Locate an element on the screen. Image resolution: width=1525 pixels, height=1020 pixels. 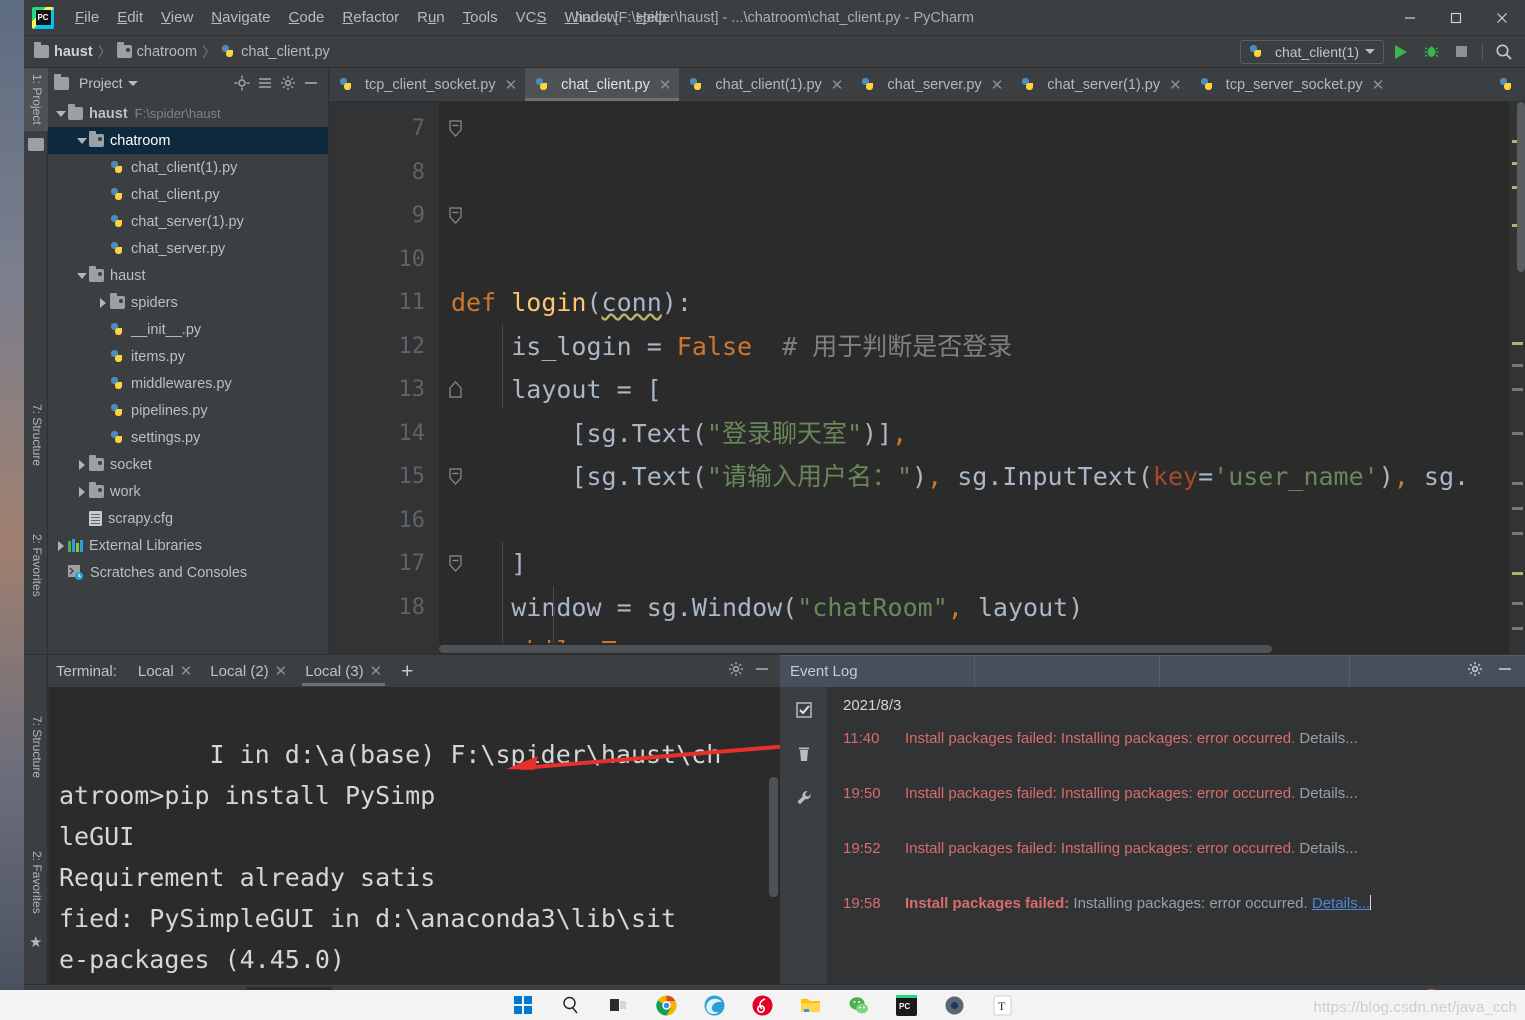
terminal-tab-local: Local ✕ is located at coordinates (165, 671).